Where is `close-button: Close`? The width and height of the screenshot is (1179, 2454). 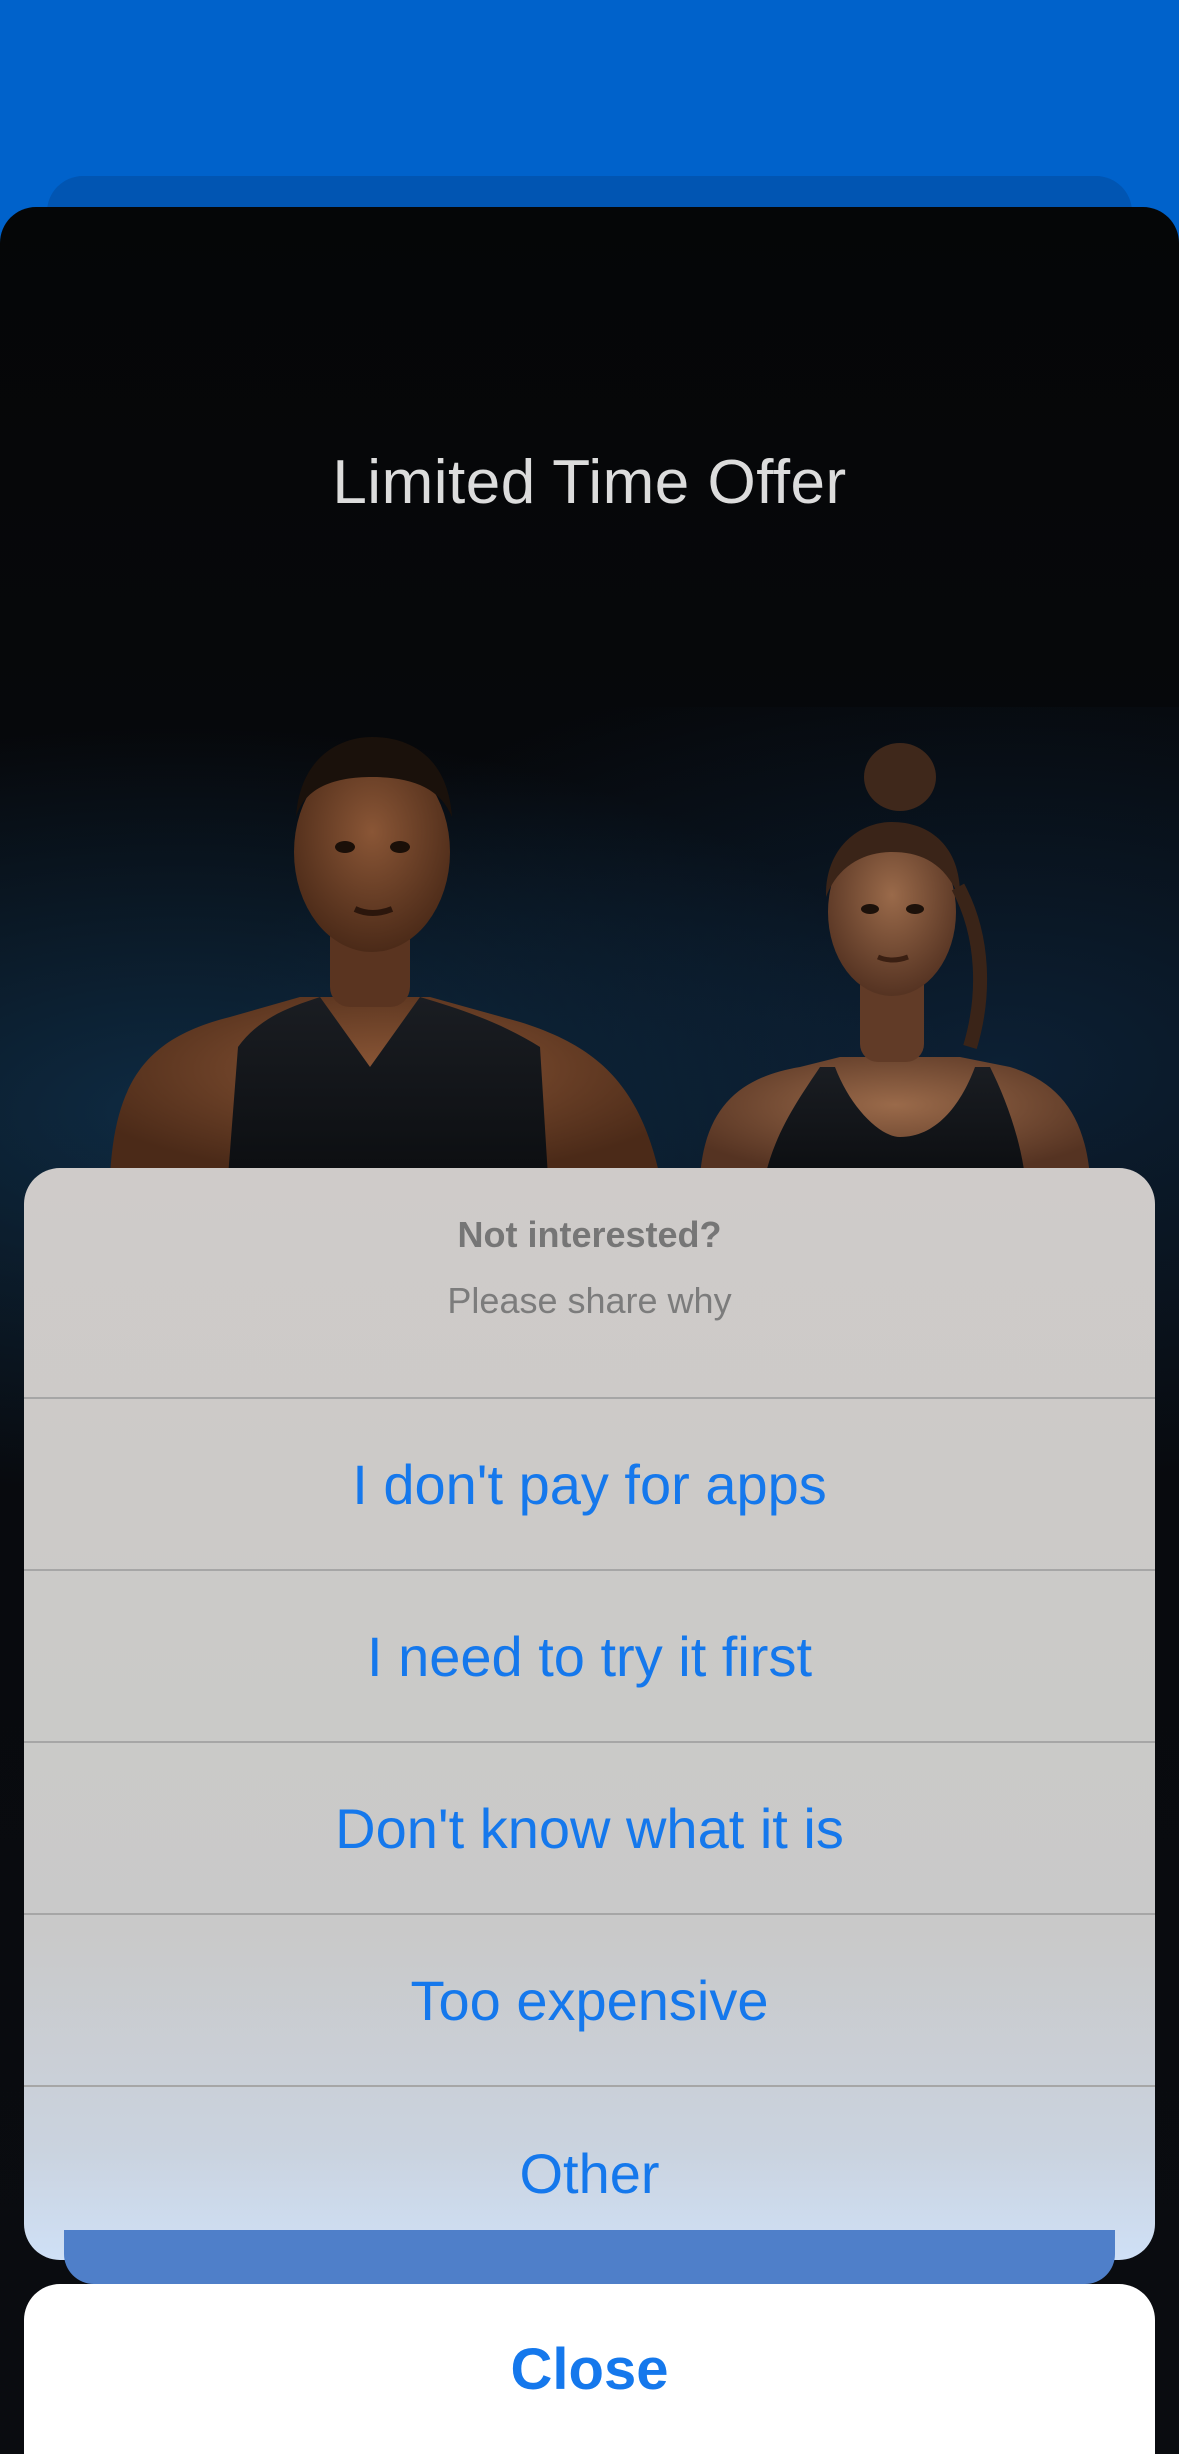
close-button: Close is located at coordinates (589, 2369).